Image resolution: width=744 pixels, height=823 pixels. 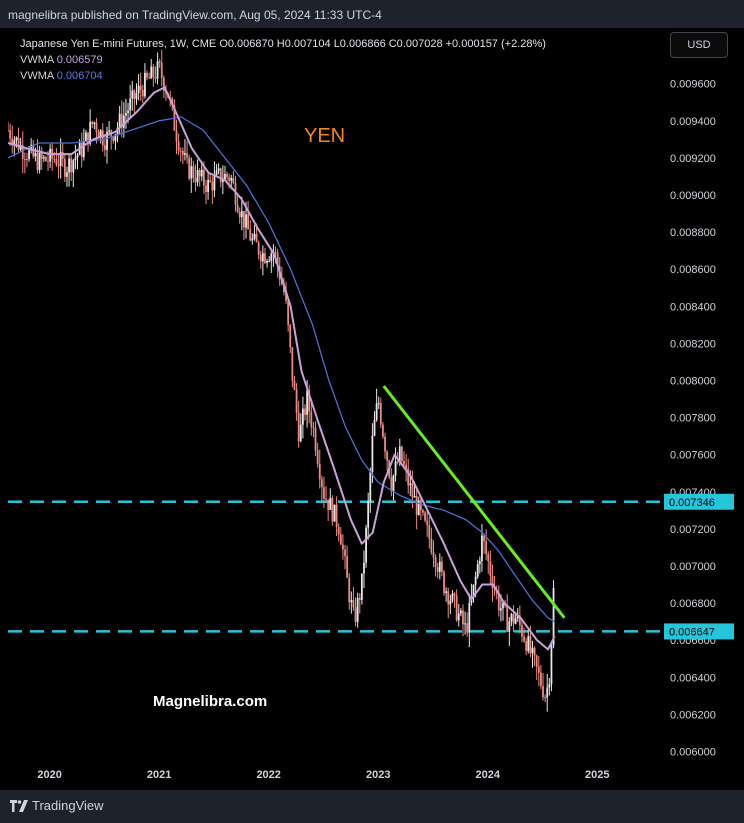 What do you see at coordinates (159, 775) in the screenshot?
I see `x-tick-label: 2021` at bounding box center [159, 775].